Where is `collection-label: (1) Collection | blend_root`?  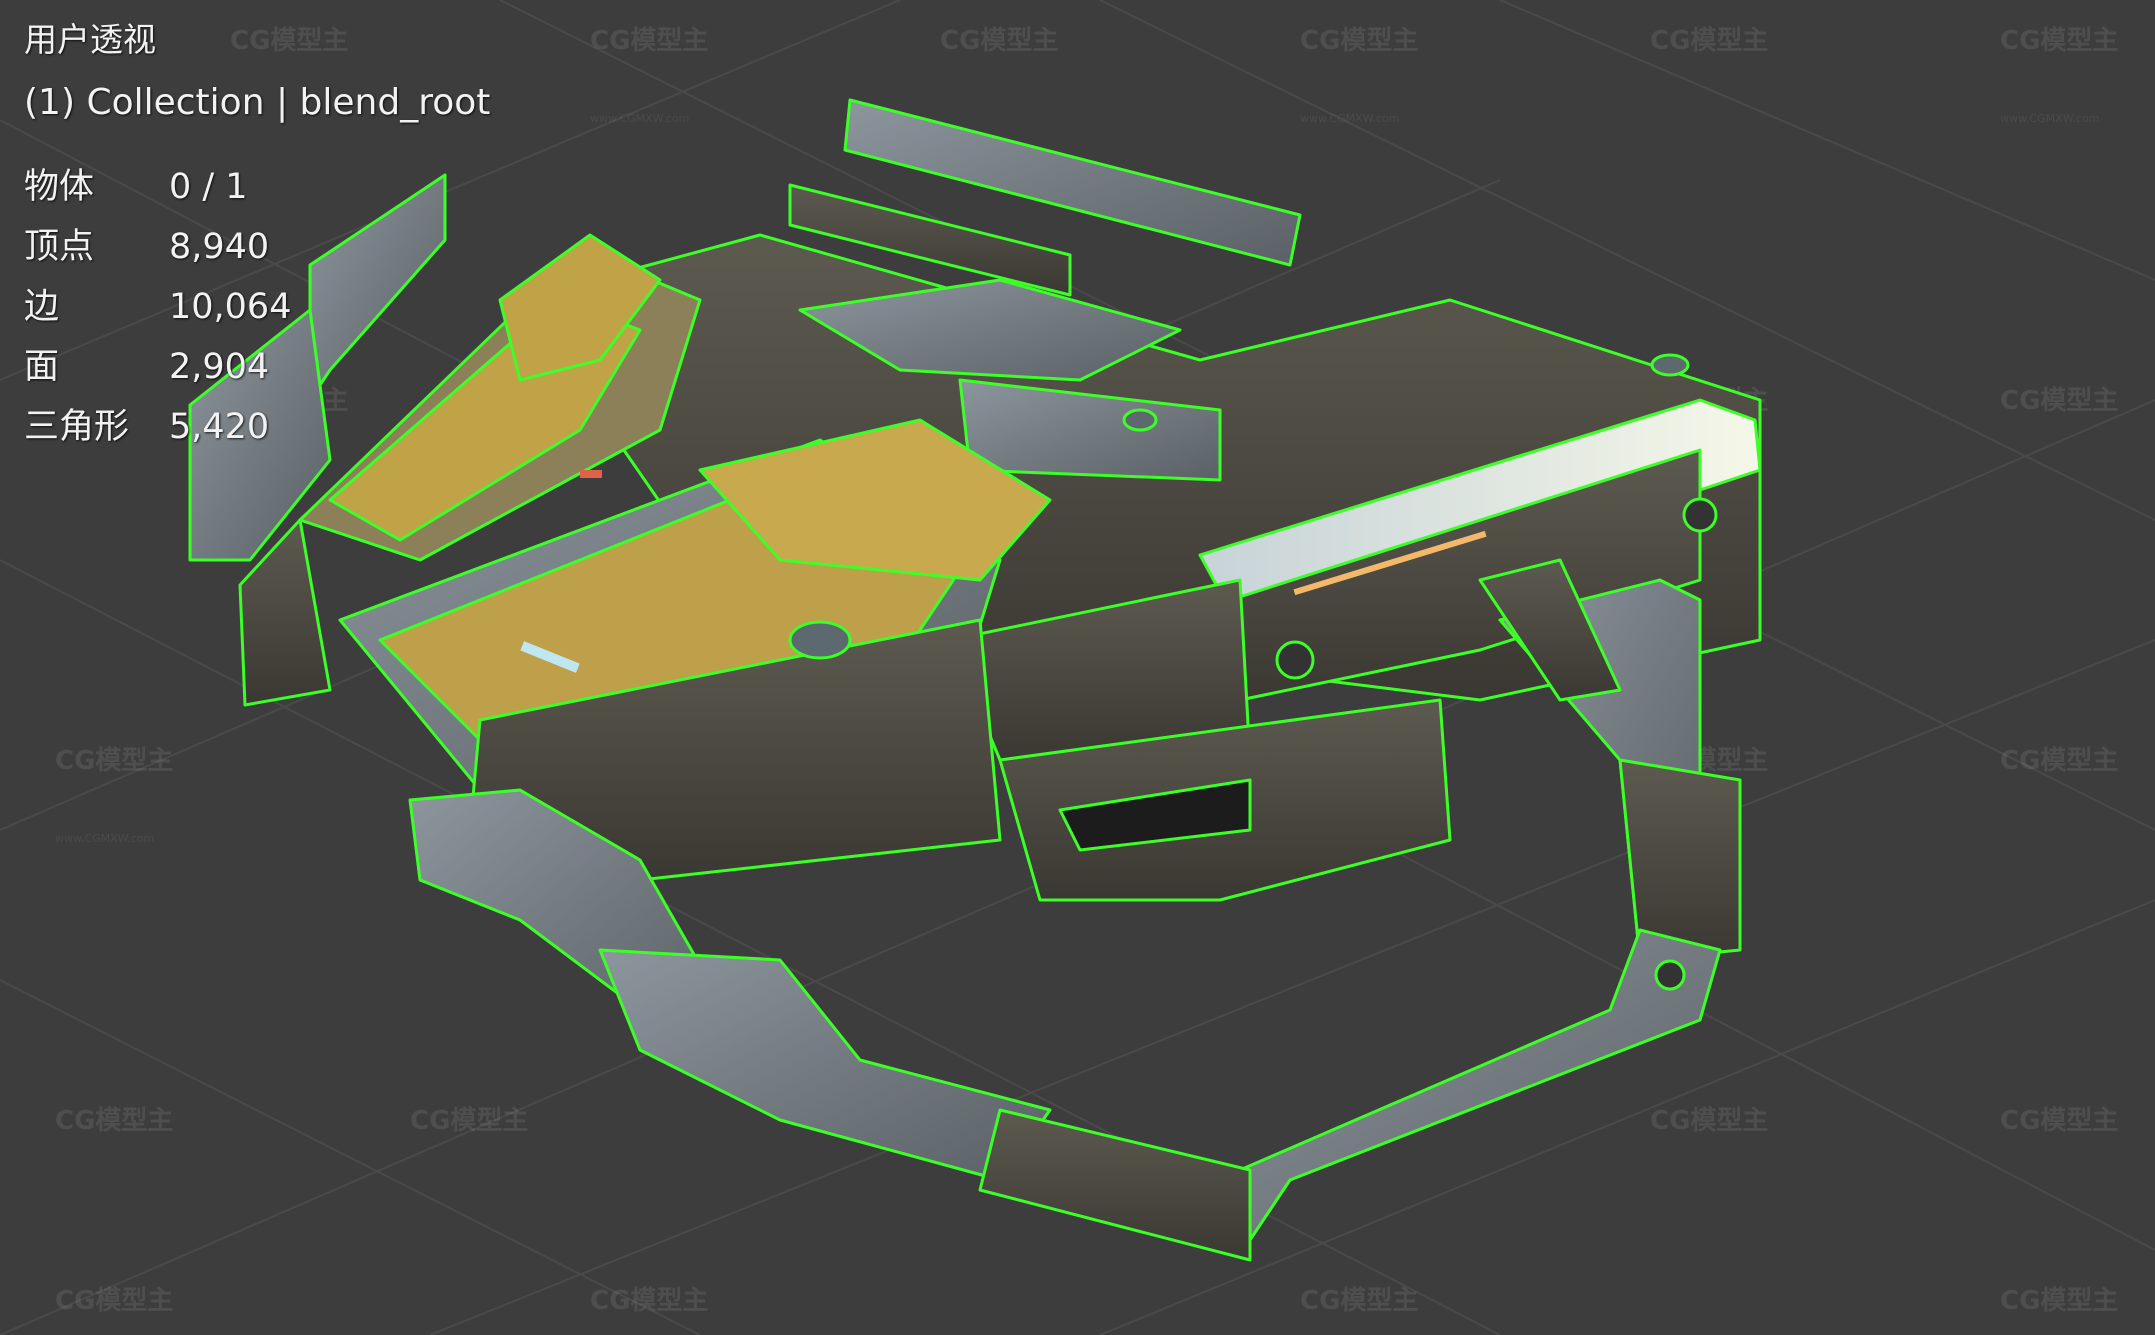 collection-label: (1) Collection | blend_root is located at coordinates (257, 102).